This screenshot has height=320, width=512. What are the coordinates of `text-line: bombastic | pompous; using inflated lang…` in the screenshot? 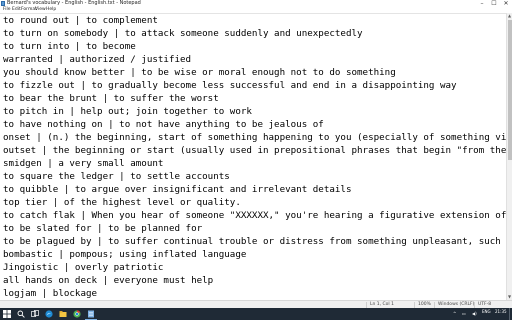 It's located at (125, 254).